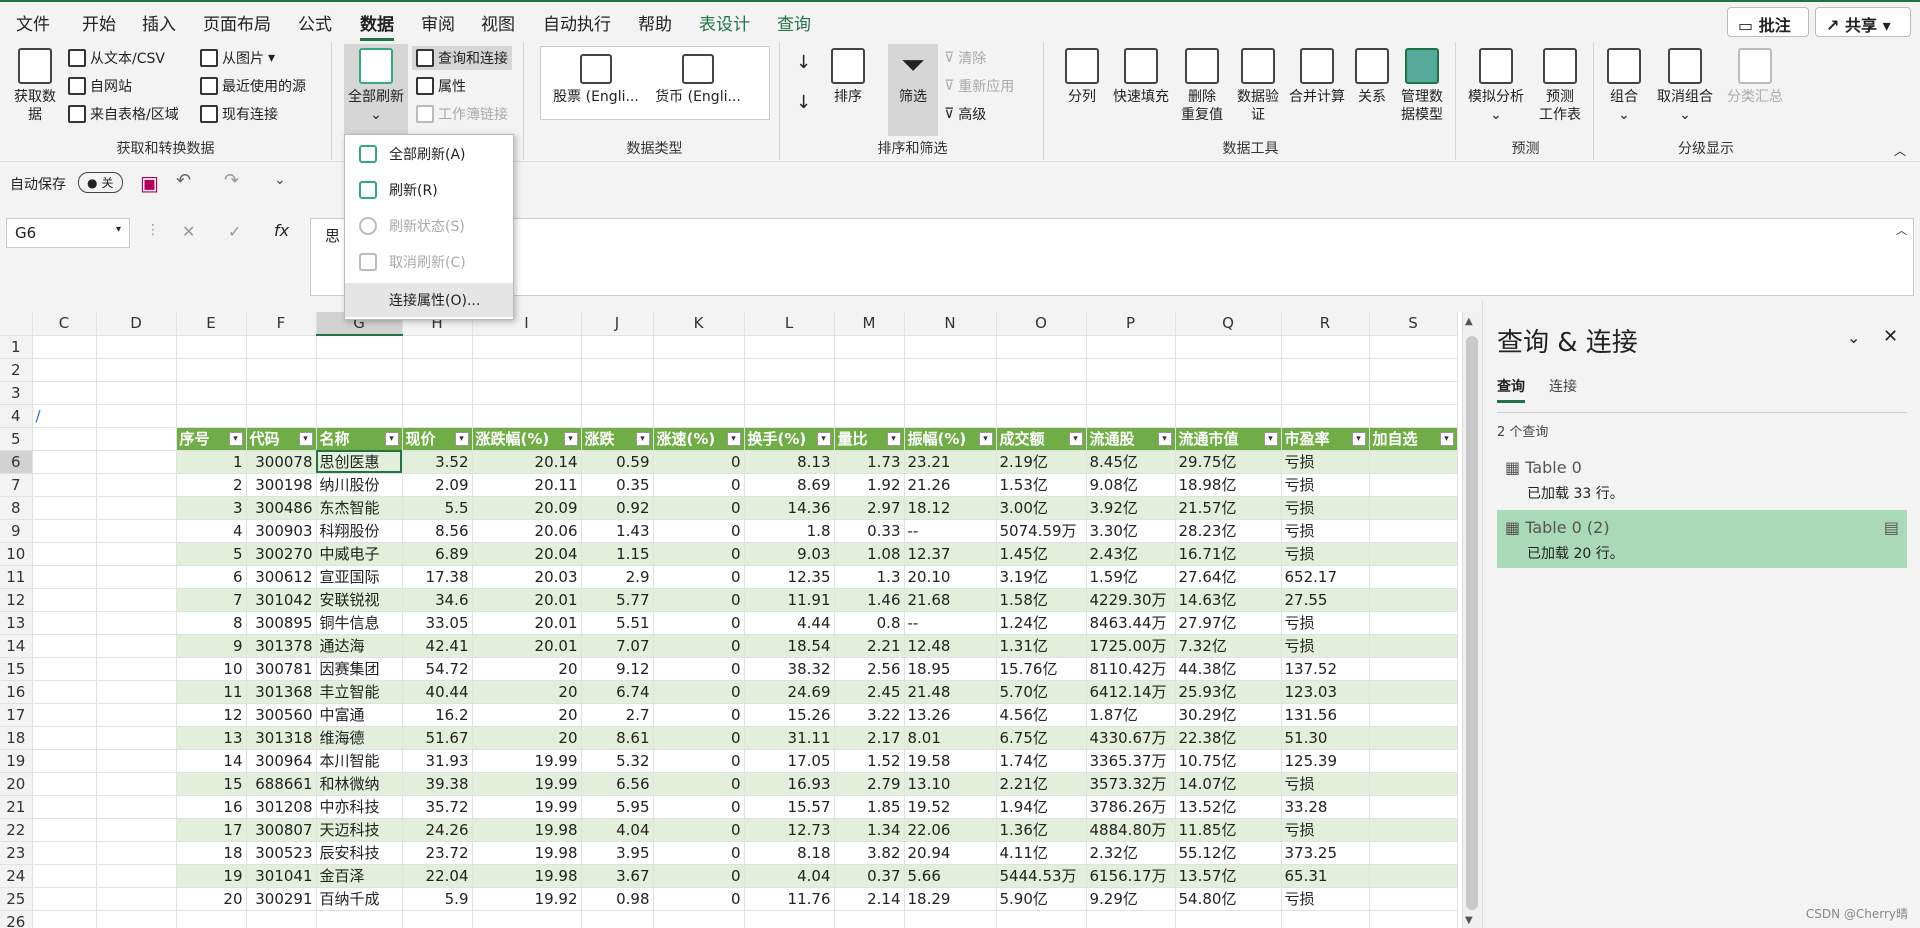 This screenshot has width=1920, height=928. Describe the element at coordinates (1041, 853) in the screenshot. I see `table-cell: 4.11亿` at that location.